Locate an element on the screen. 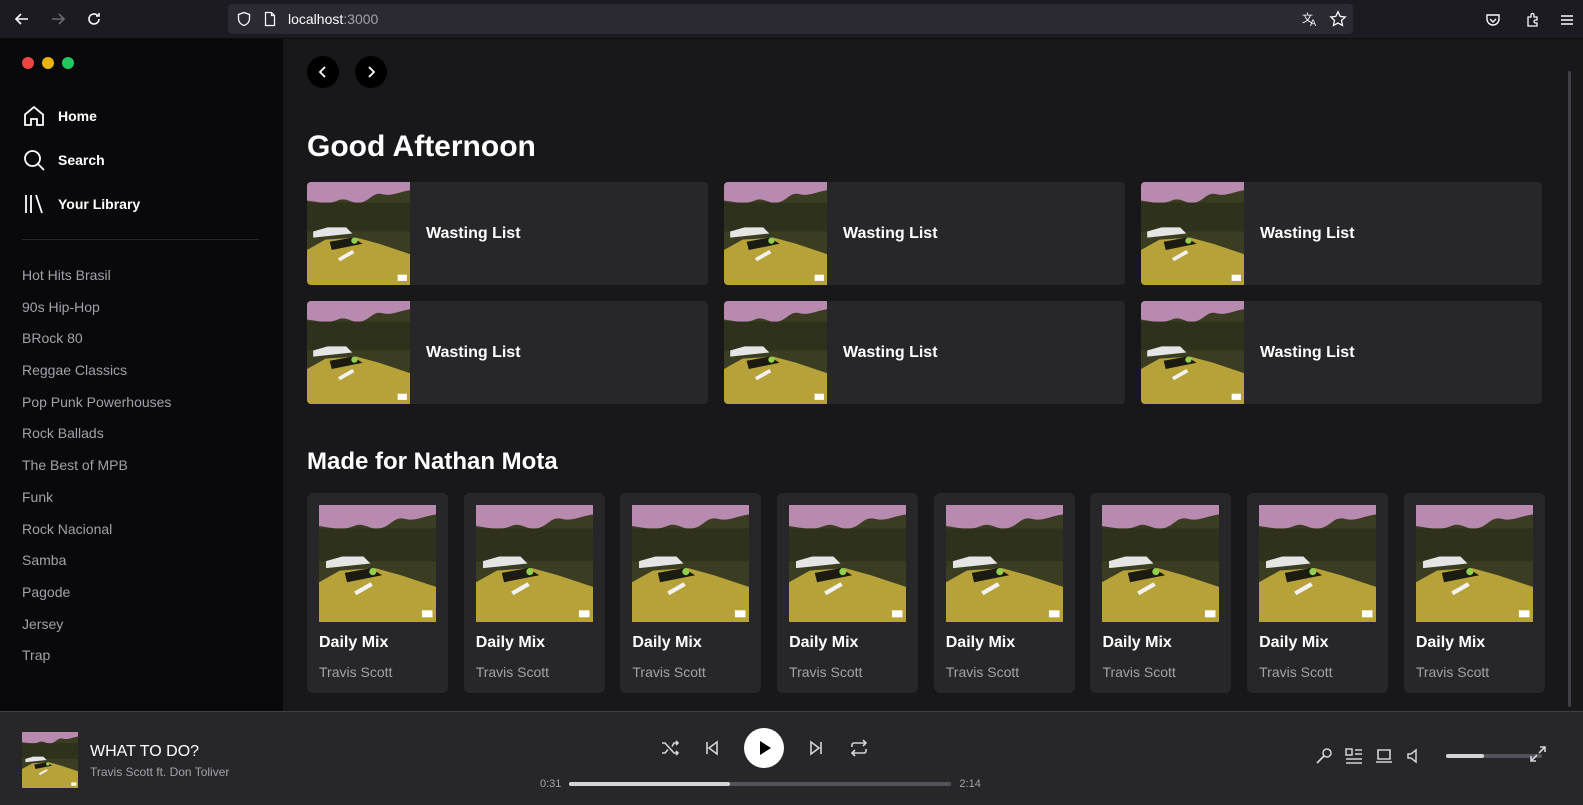  arrow-left-icon is located at coordinates (21, 19).